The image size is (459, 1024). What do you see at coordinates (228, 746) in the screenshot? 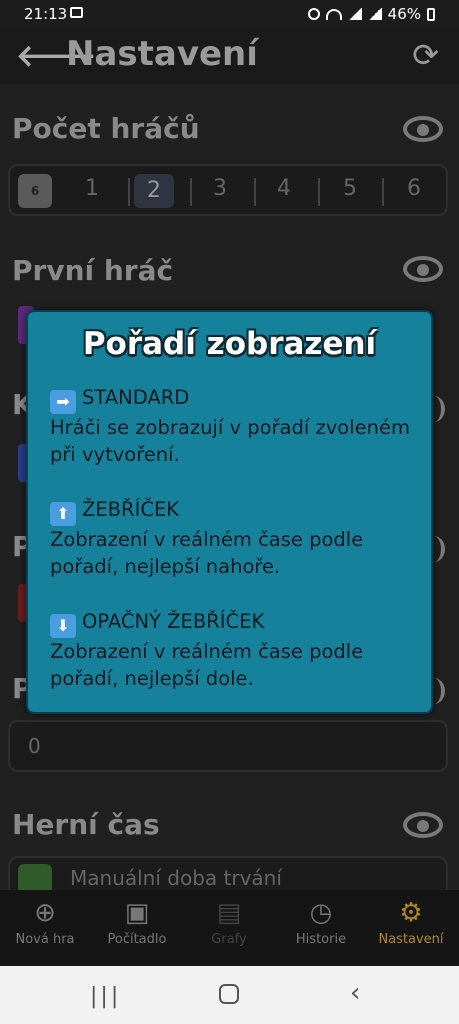
I see `score-input: 0` at bounding box center [228, 746].